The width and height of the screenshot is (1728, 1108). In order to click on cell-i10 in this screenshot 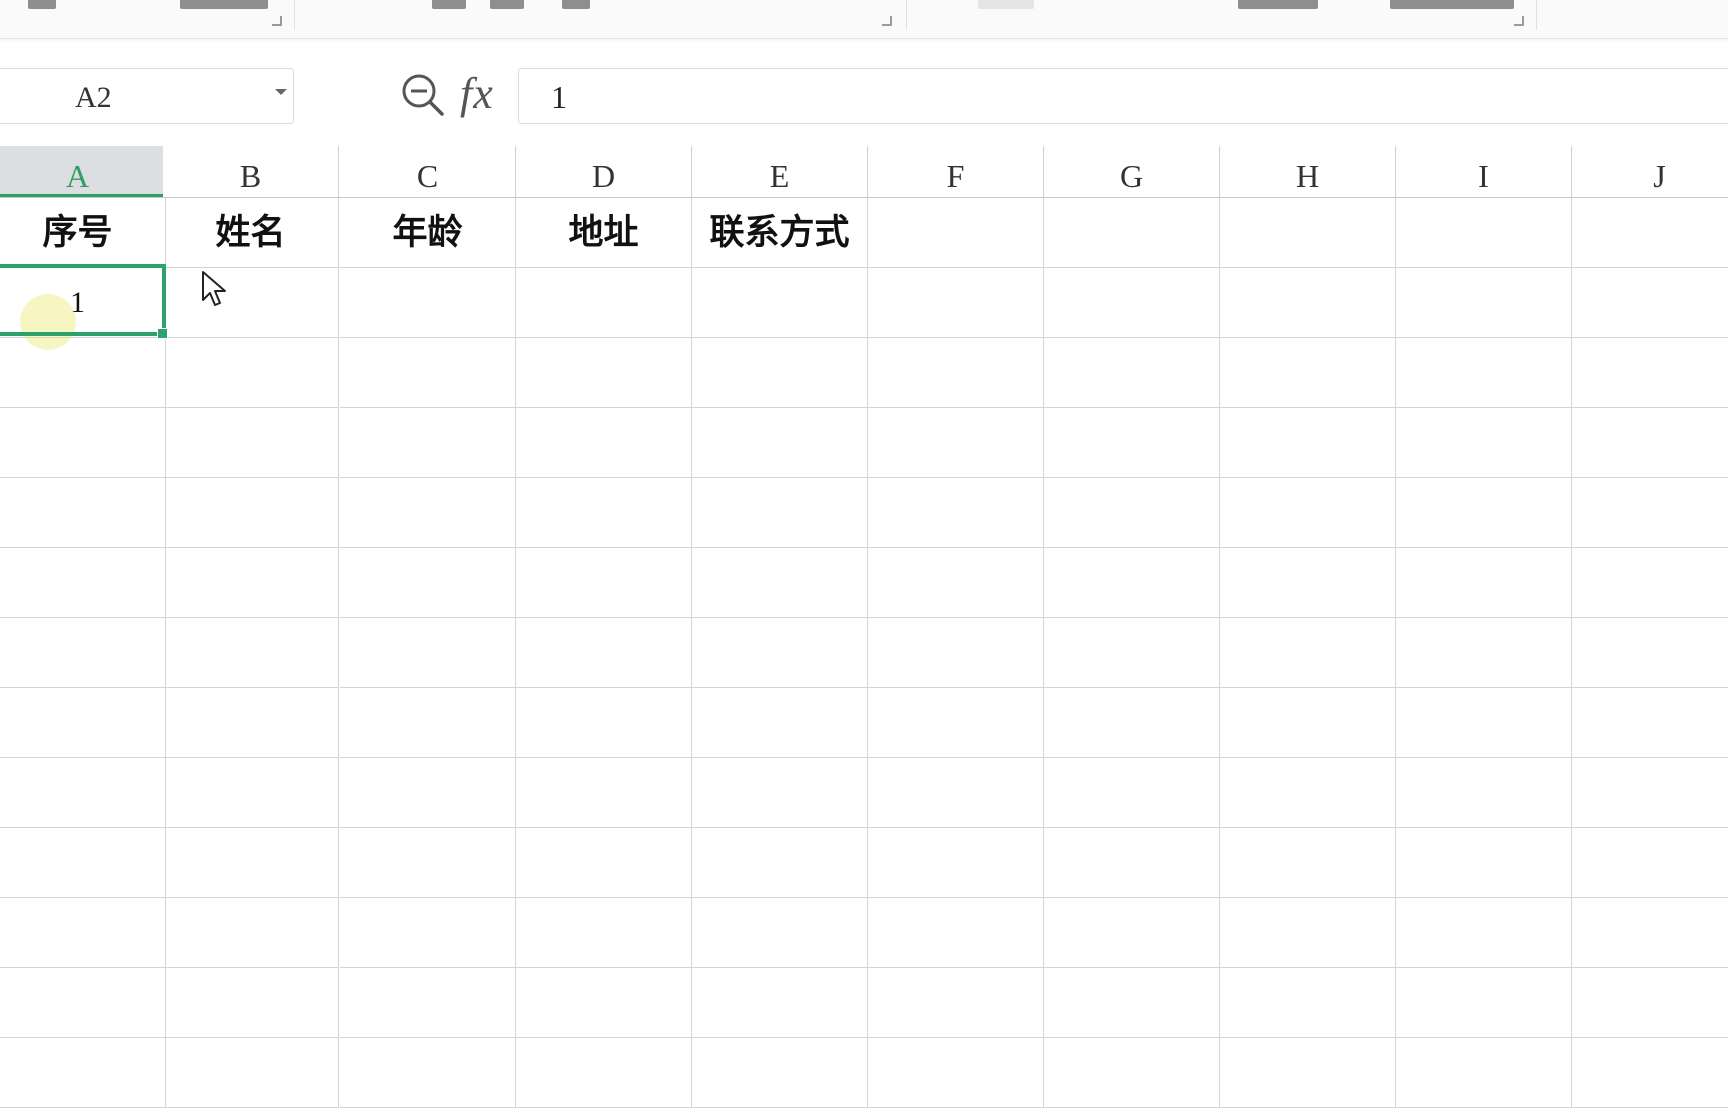, I will do `click(1484, 863)`.